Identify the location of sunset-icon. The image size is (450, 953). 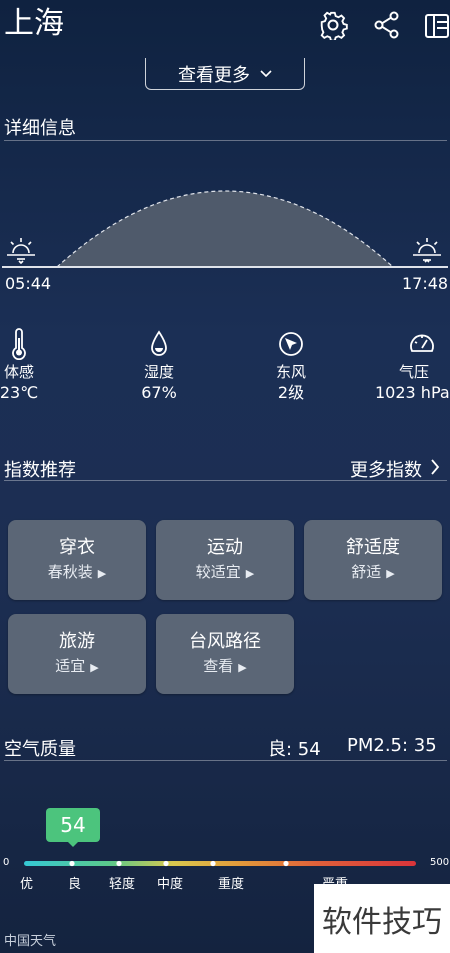
(427, 252).